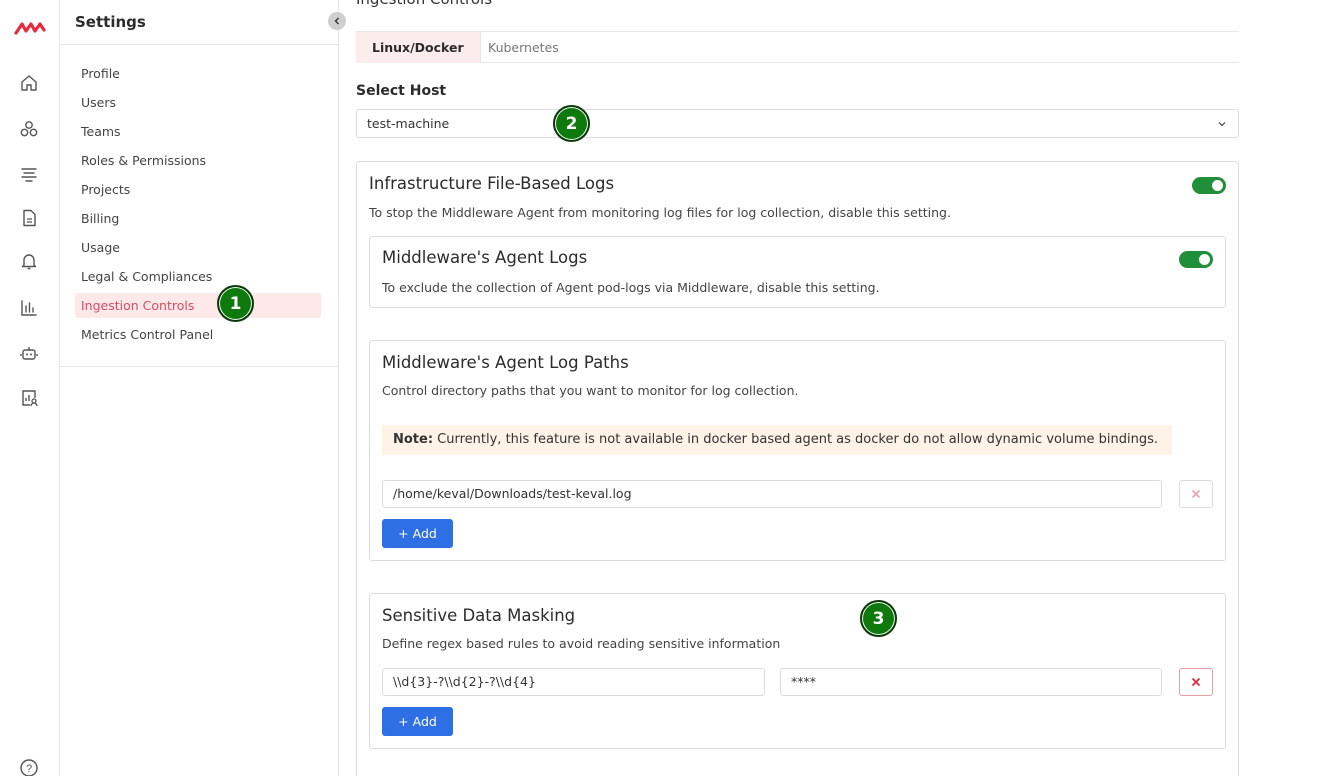 The height and width of the screenshot is (776, 1335). What do you see at coordinates (417, 533) in the screenshot?
I see `add-log-path-button: + Add` at bounding box center [417, 533].